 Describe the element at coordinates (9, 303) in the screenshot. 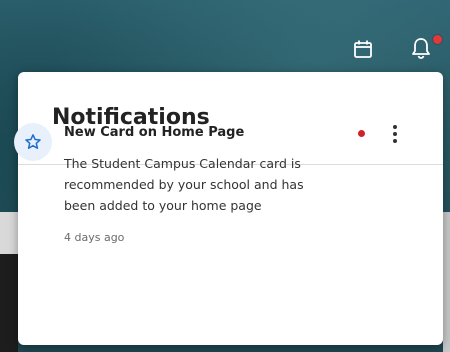

I see `background-panel-edge-dark` at that location.